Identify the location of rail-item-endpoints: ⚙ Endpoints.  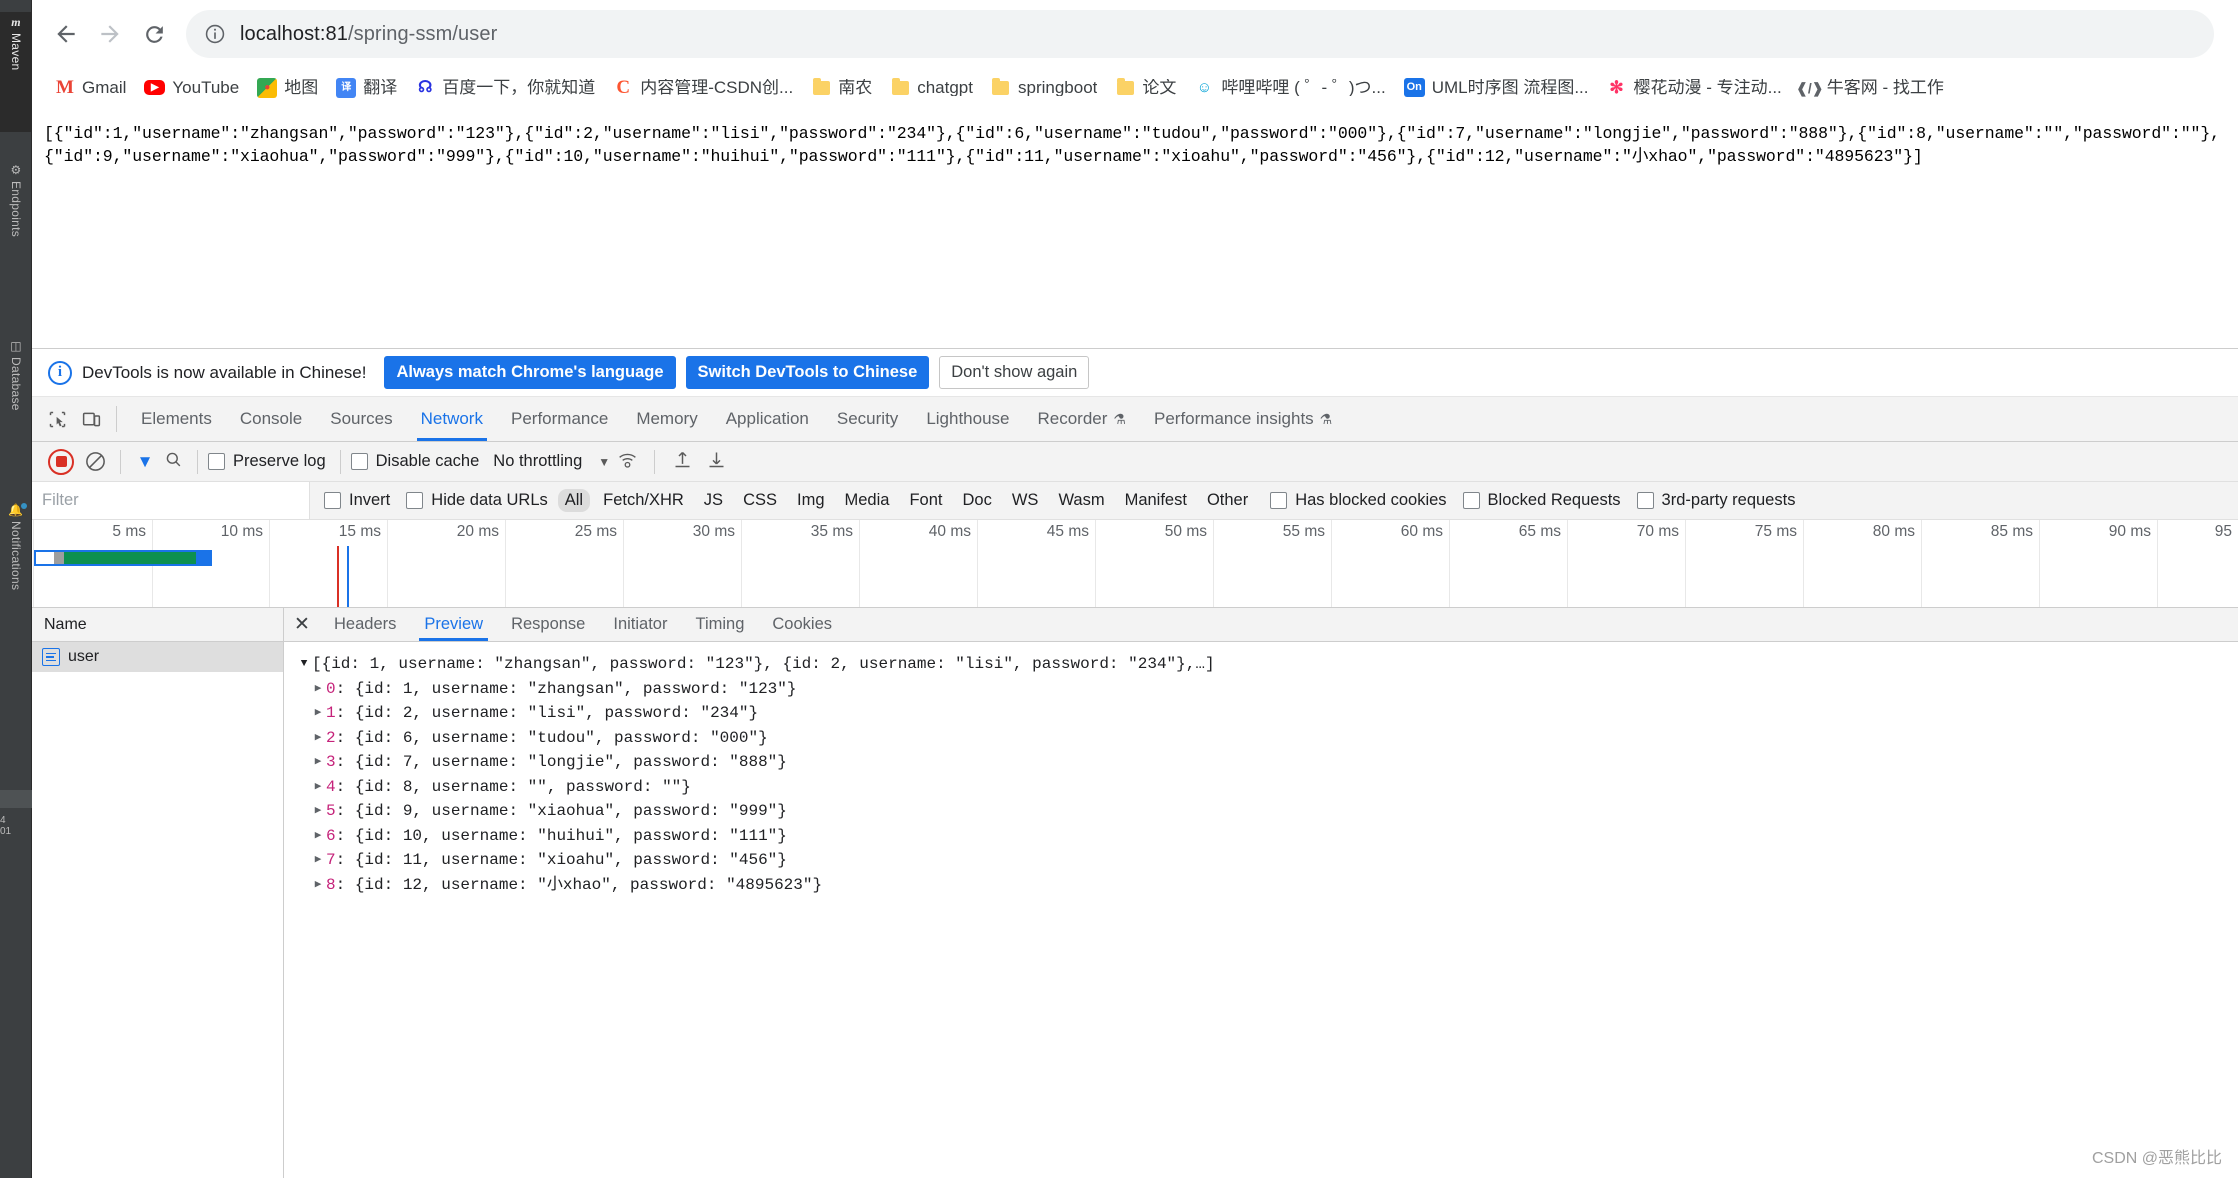
(16, 235).